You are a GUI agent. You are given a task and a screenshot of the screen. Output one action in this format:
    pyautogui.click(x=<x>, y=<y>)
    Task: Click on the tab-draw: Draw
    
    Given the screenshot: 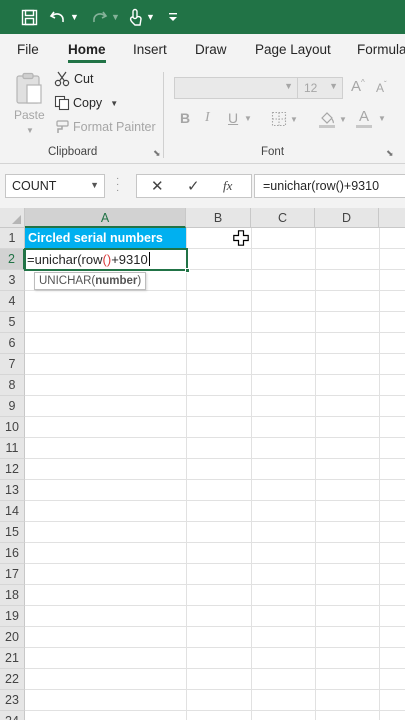 What is the action you would take?
    pyautogui.click(x=211, y=50)
    